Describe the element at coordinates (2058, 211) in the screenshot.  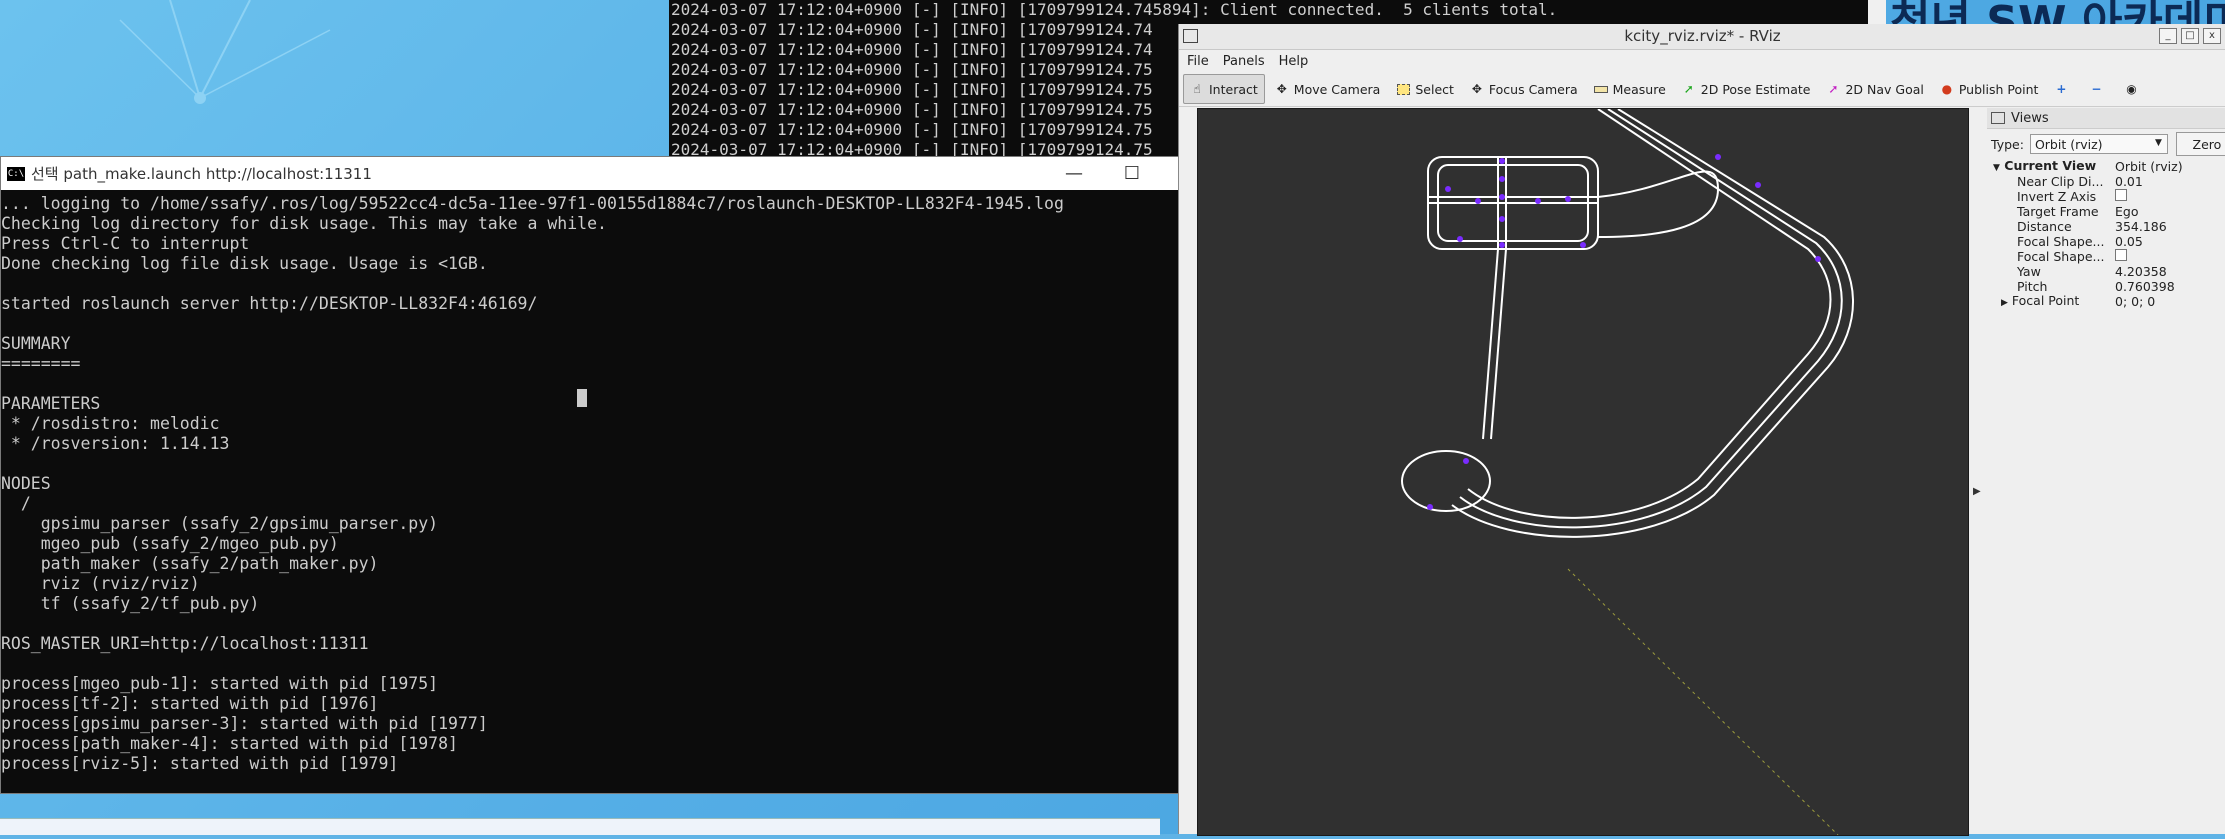
I see `prop-label: Target Frame` at that location.